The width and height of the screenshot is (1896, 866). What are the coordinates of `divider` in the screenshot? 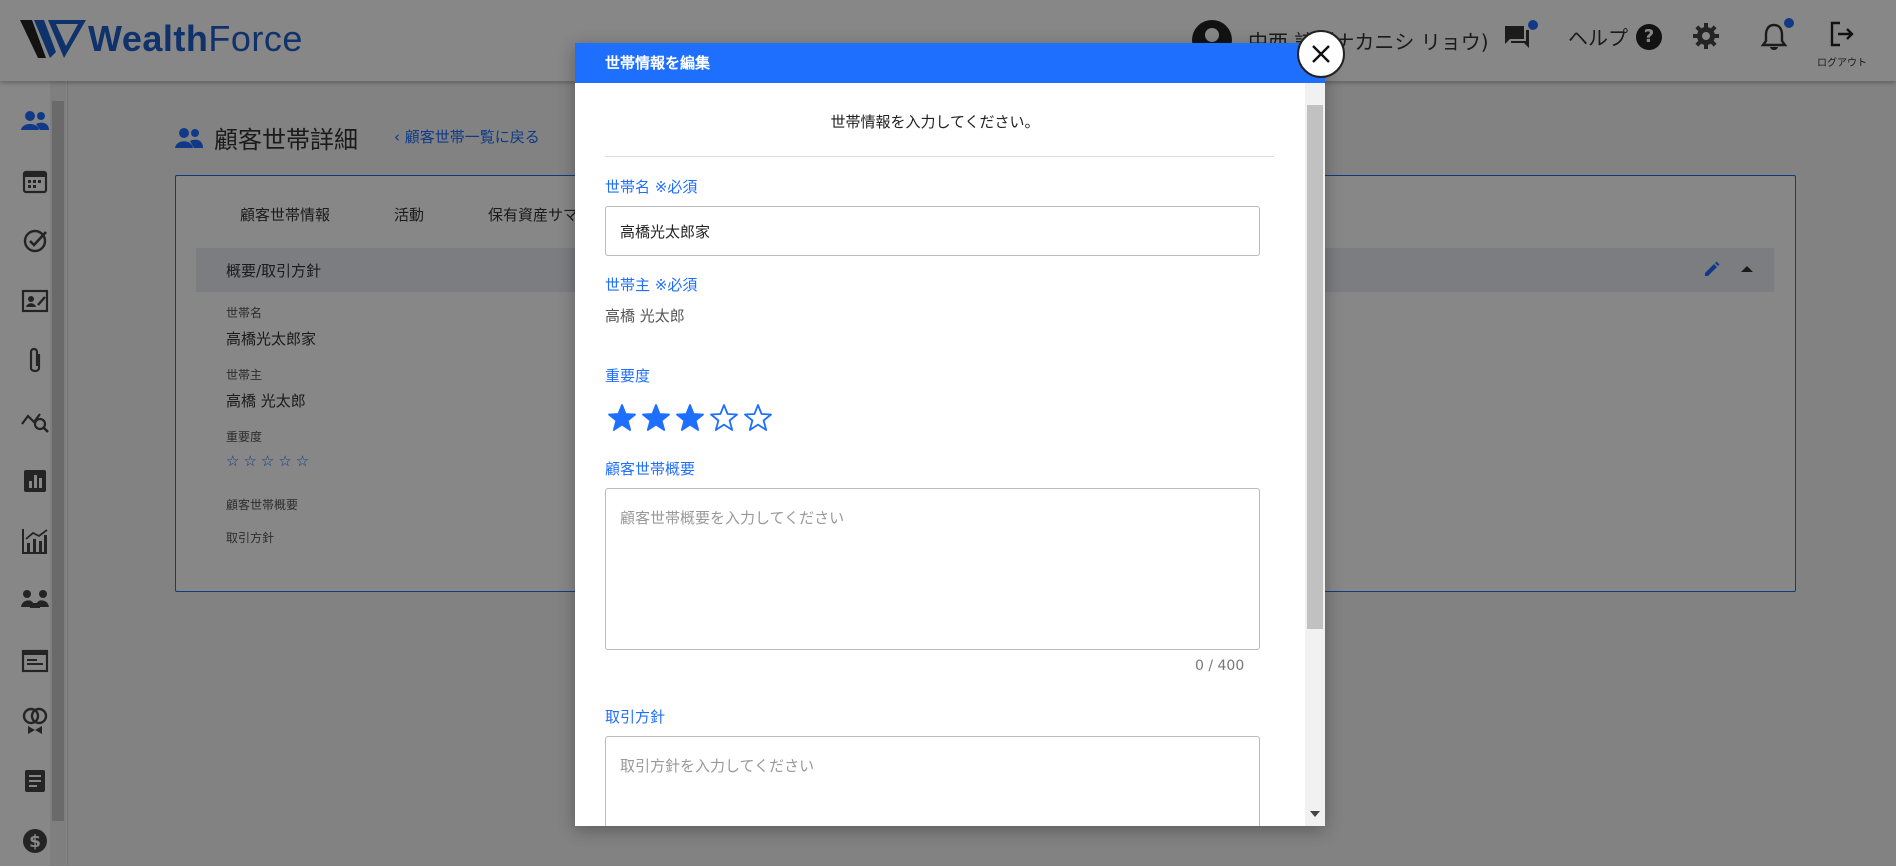 It's located at (939, 156).